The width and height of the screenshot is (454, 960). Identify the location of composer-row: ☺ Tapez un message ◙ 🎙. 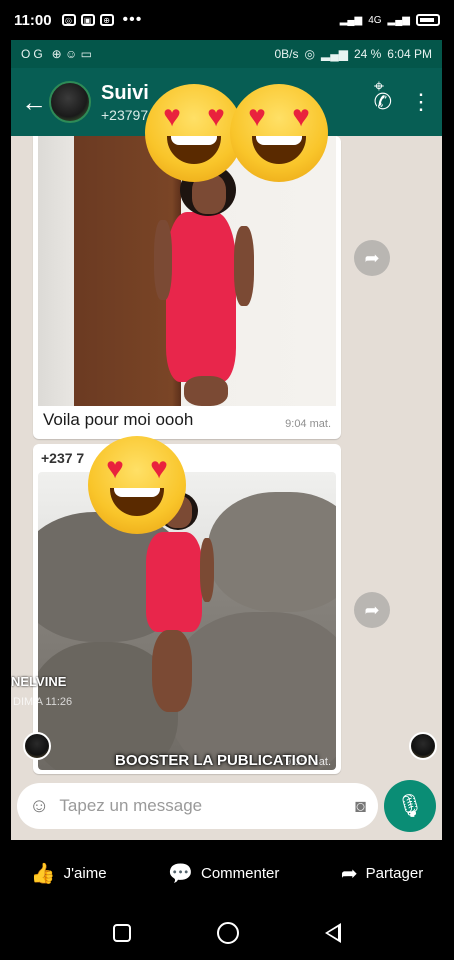
(226, 806).